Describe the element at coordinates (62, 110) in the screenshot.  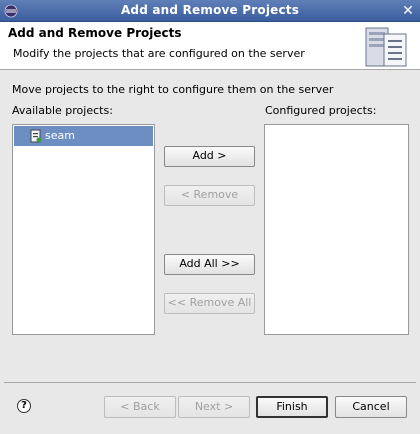
I see `available-projects-label: Available projects:` at that location.